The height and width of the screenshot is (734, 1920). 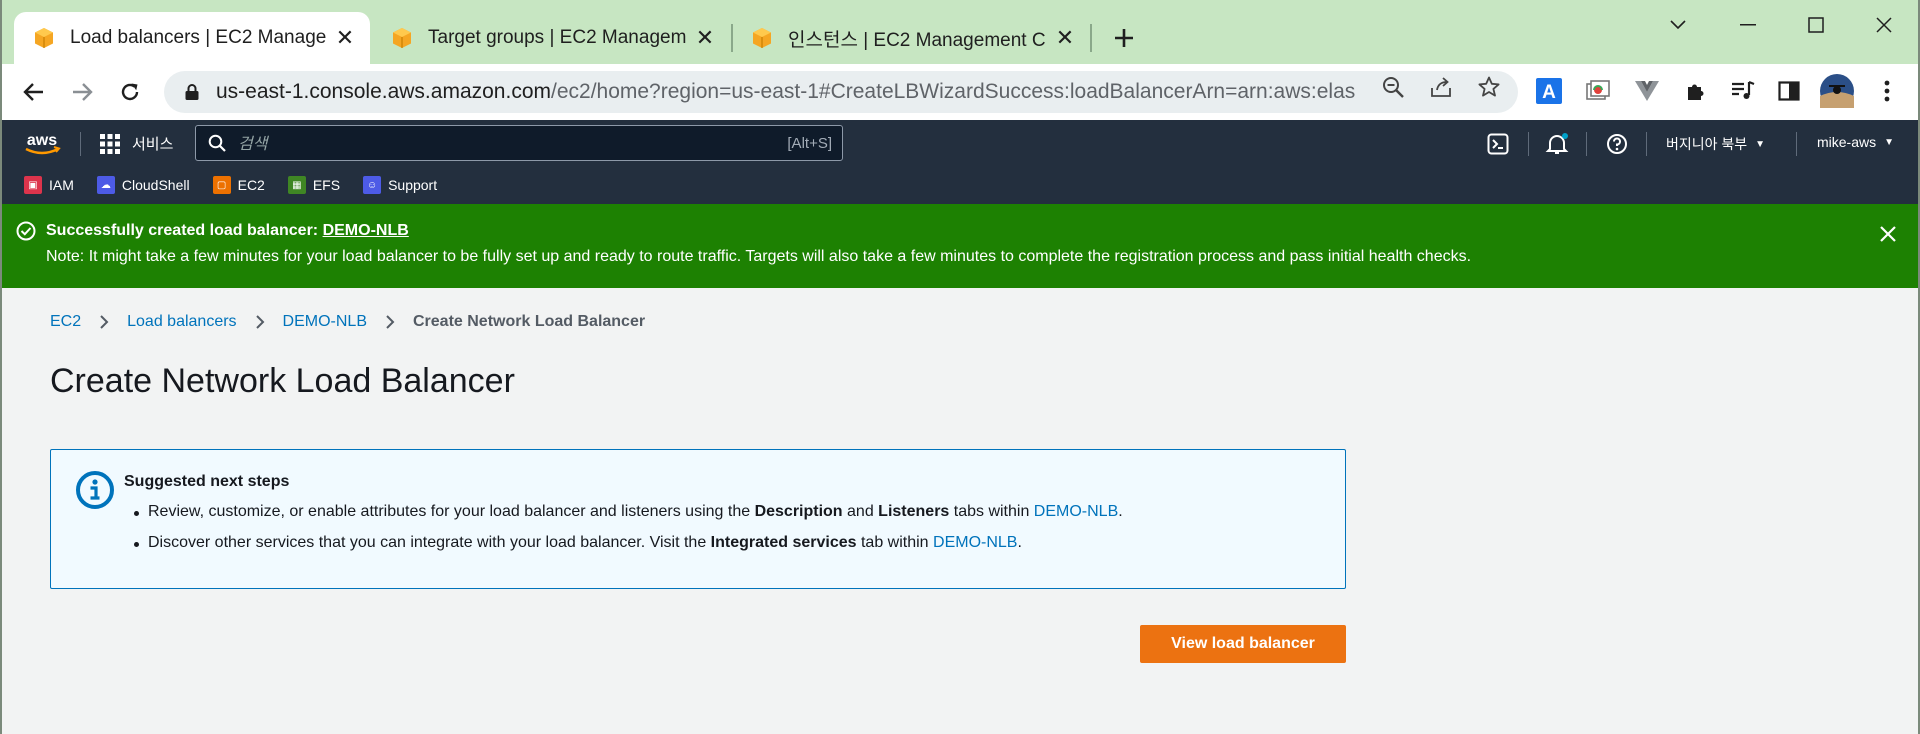 I want to click on close-window-button, so click(x=1884, y=25).